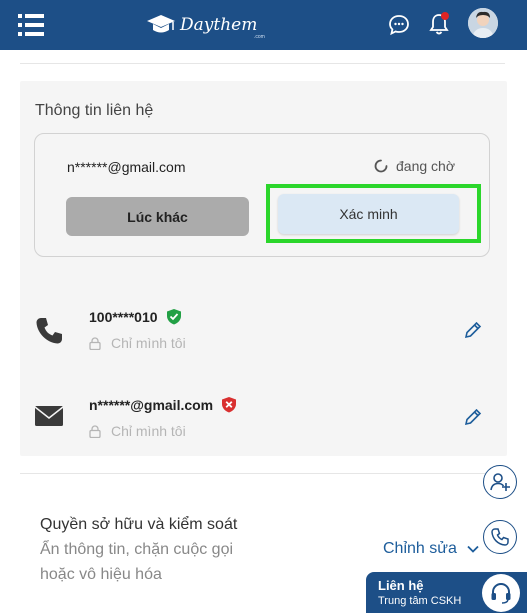  Describe the element at coordinates (126, 167) in the screenshot. I see `pending-email: n******@gmail.com` at that location.